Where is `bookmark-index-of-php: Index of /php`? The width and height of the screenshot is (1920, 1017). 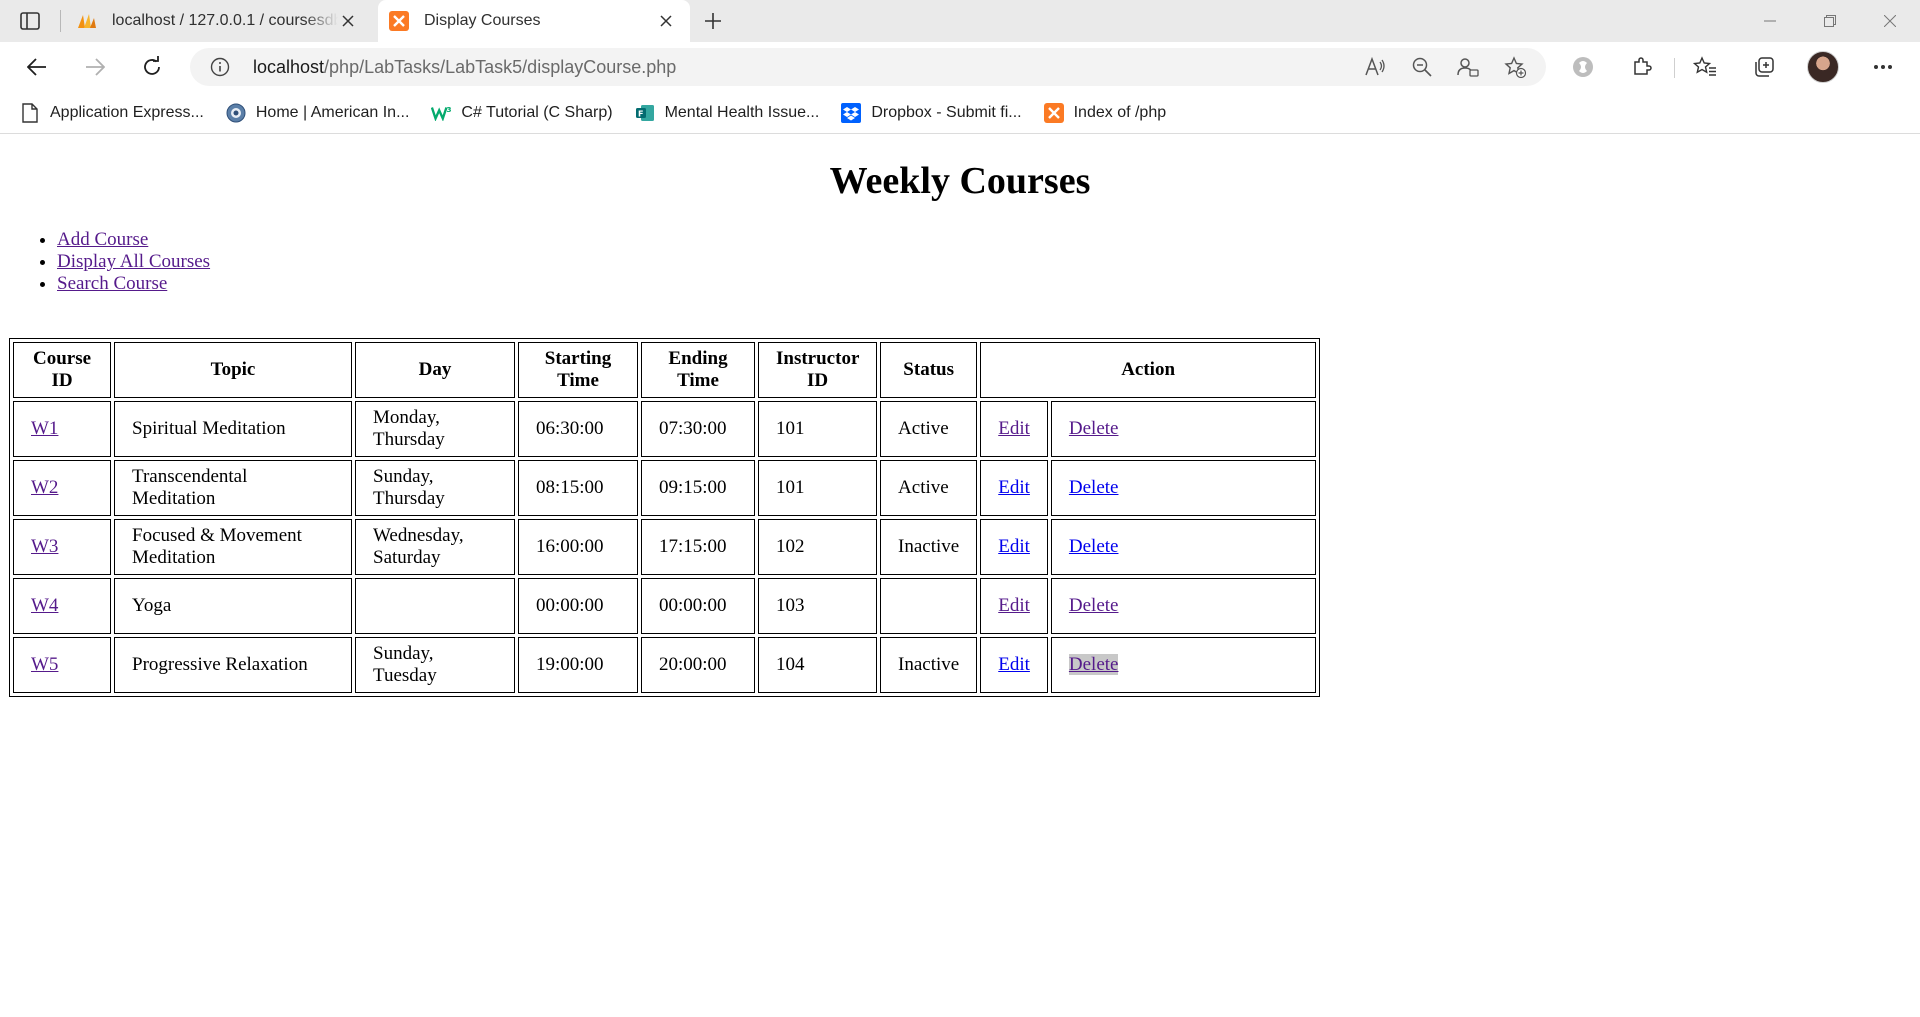
bookmark-index-of-php: Index of /php is located at coordinates (1104, 112).